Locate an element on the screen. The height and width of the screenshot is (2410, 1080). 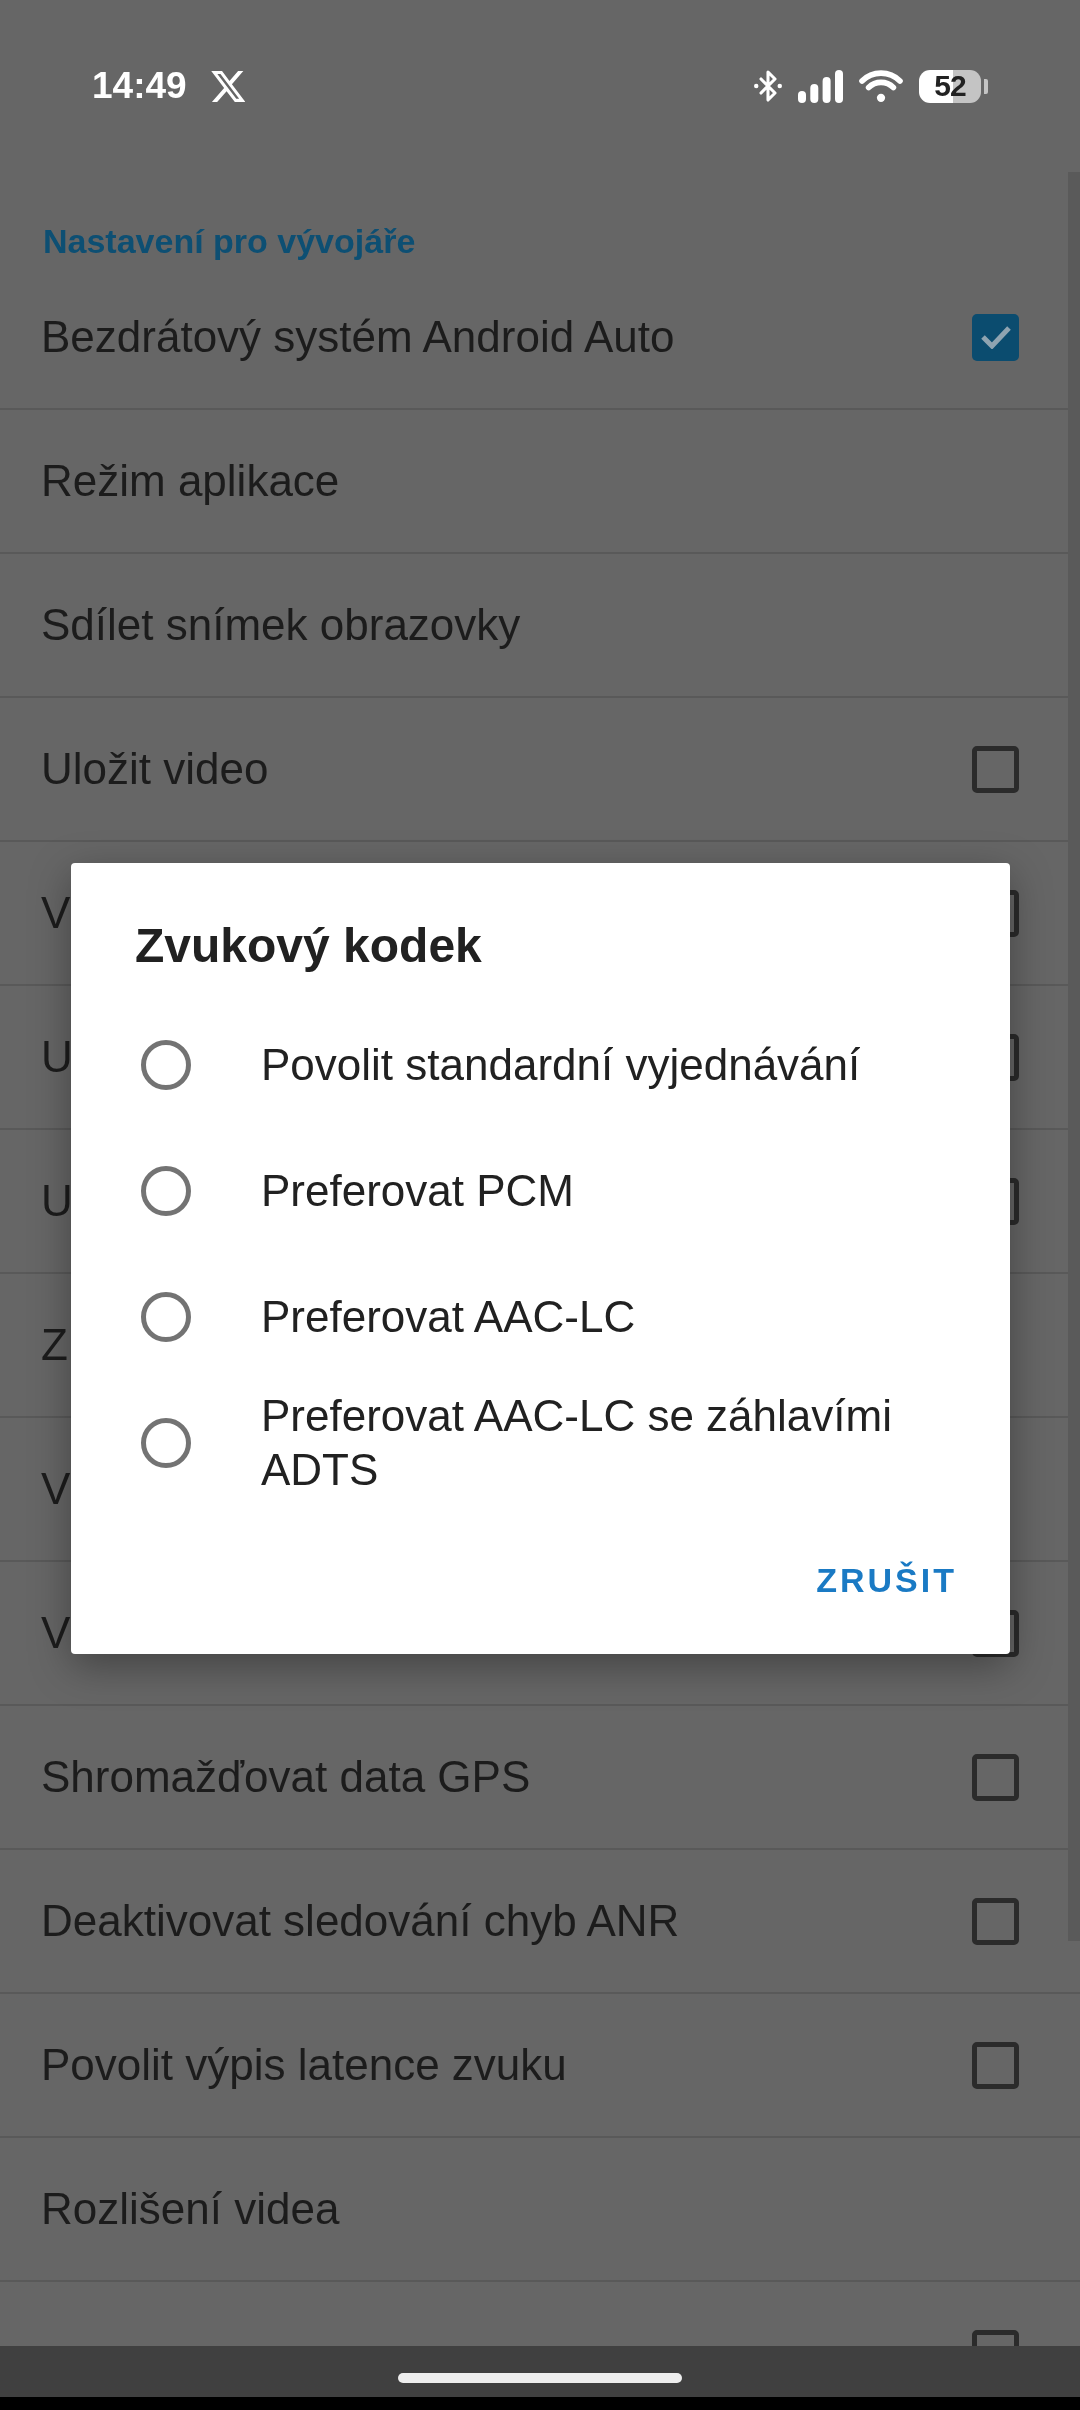
setting-label: Sdílet snímek obrazovky is located at coordinates (281, 625).